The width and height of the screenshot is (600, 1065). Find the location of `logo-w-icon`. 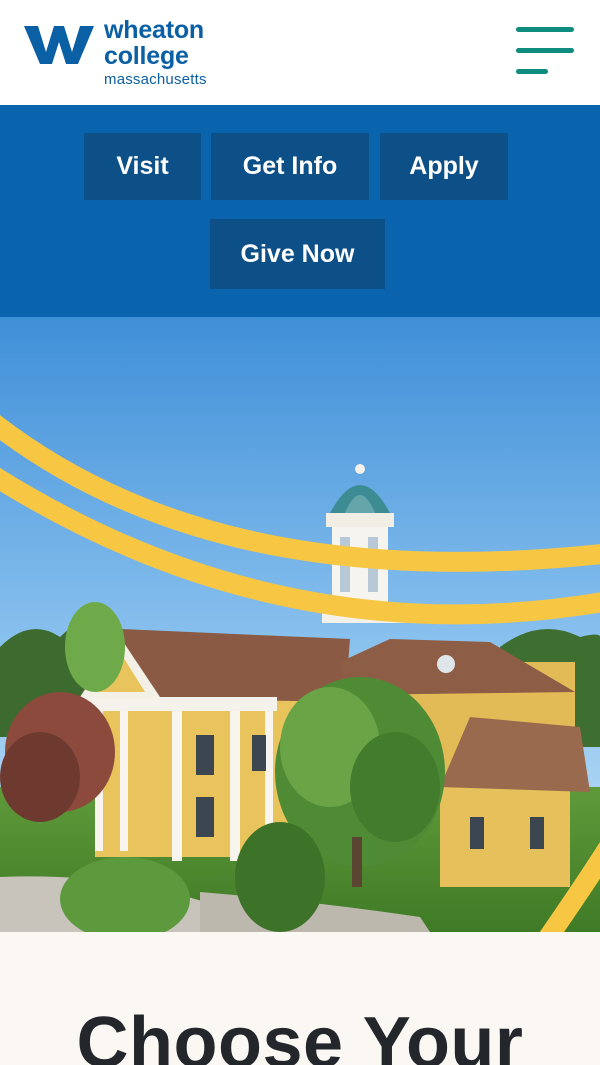

logo-w-icon is located at coordinates (59, 45).